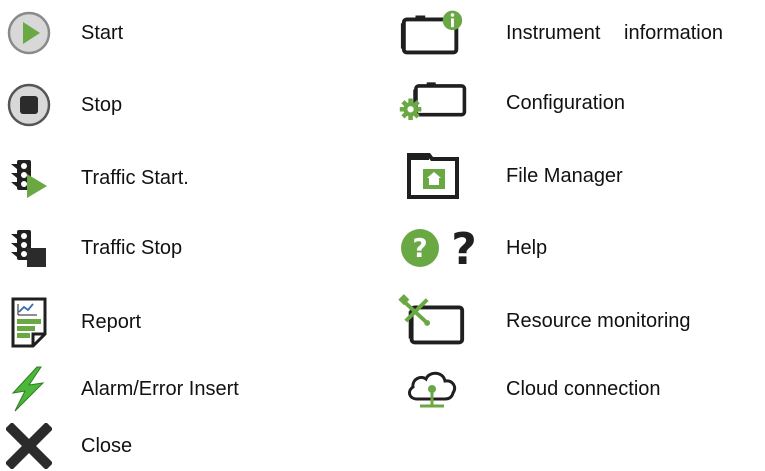  What do you see at coordinates (527, 247) in the screenshot?
I see `legend-label: Help` at bounding box center [527, 247].